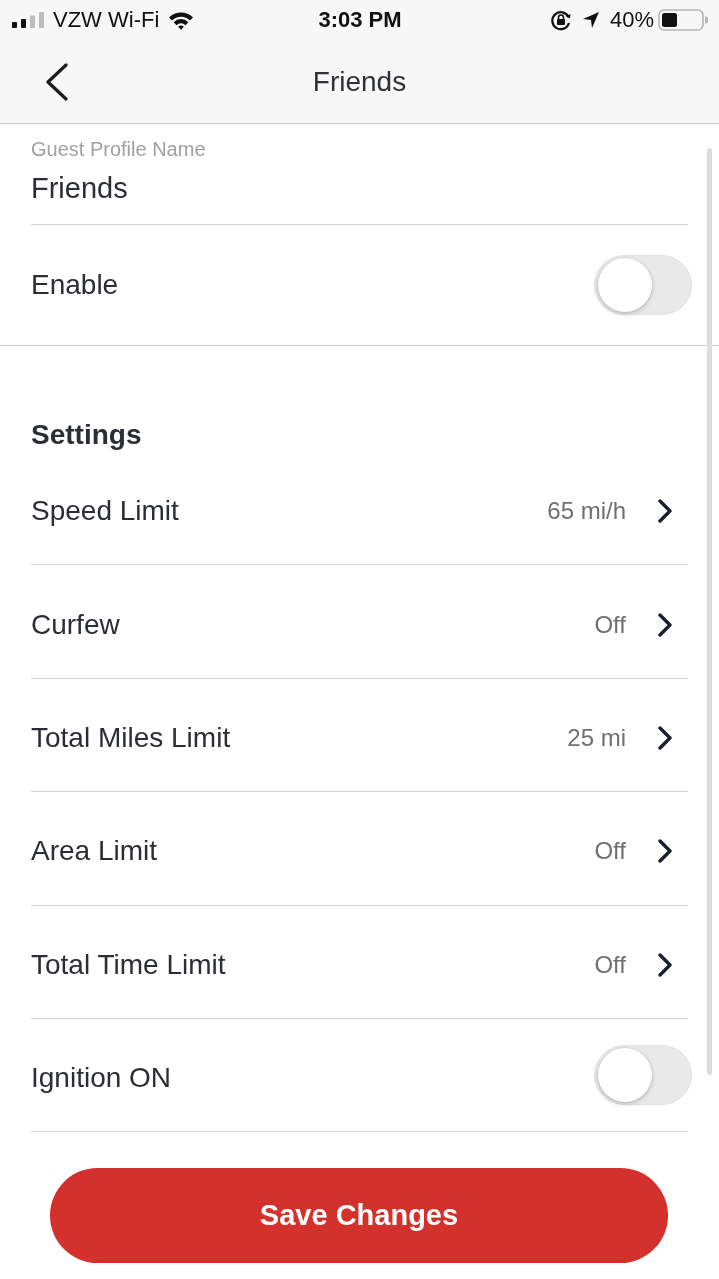 Image resolution: width=719 pixels, height=1279 pixels. I want to click on setting-row: Area Limit Off, so click(359, 849).